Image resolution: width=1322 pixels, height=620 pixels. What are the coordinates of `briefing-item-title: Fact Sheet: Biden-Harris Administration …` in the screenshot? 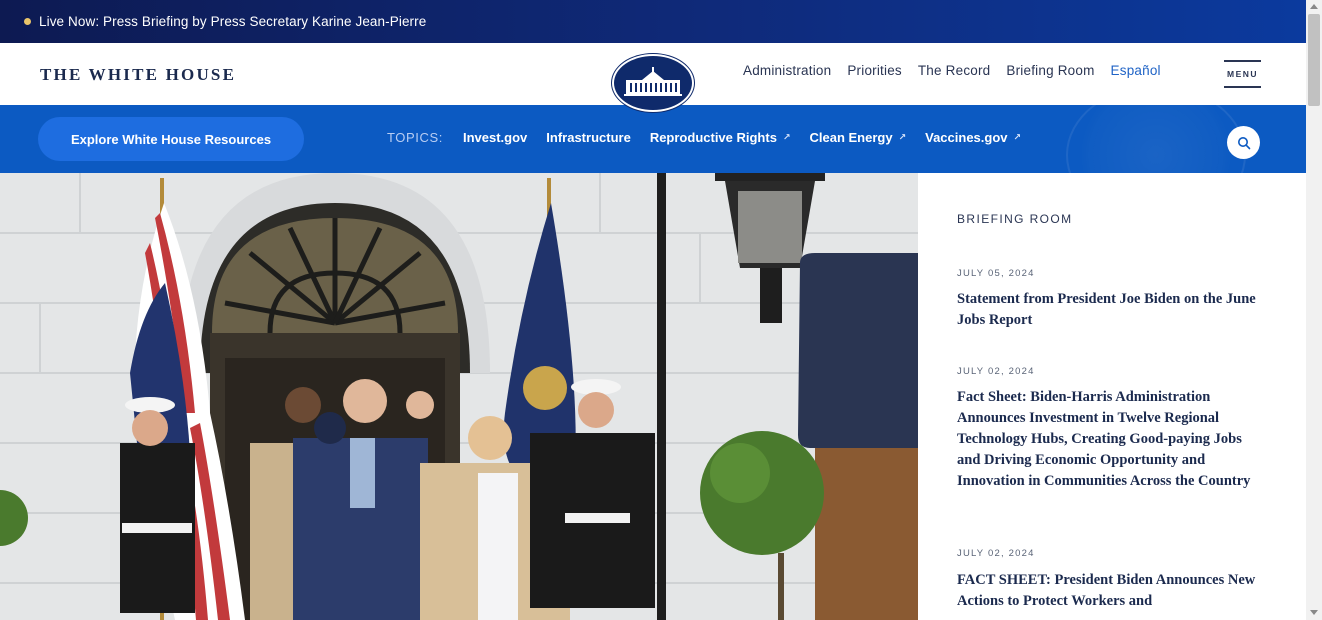 It's located at (1112, 439).